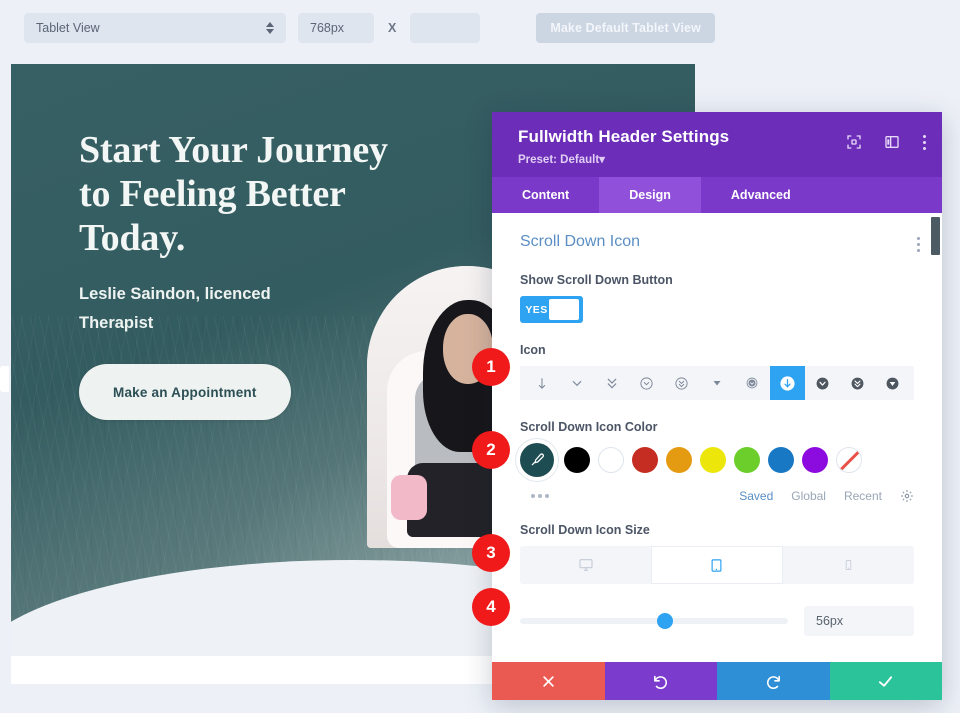 The image size is (960, 713). I want to click on circle-chevron-down-filled-icon, so click(822, 383).